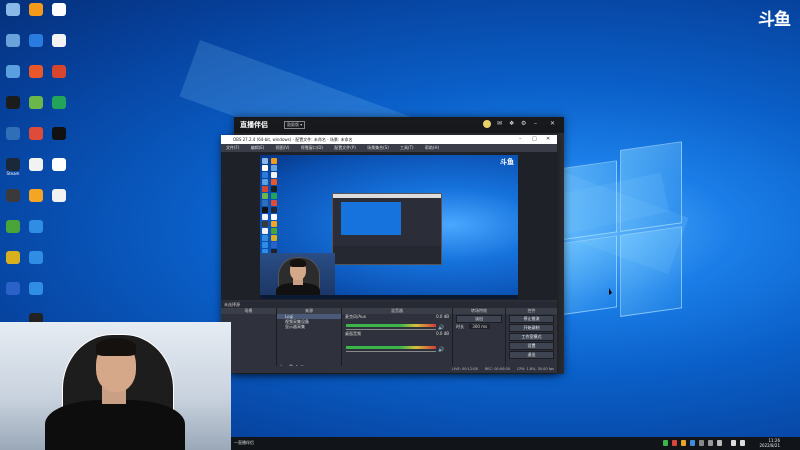  What do you see at coordinates (531, 355) in the screenshot?
I see `exit-button: 退出` at bounding box center [531, 355].